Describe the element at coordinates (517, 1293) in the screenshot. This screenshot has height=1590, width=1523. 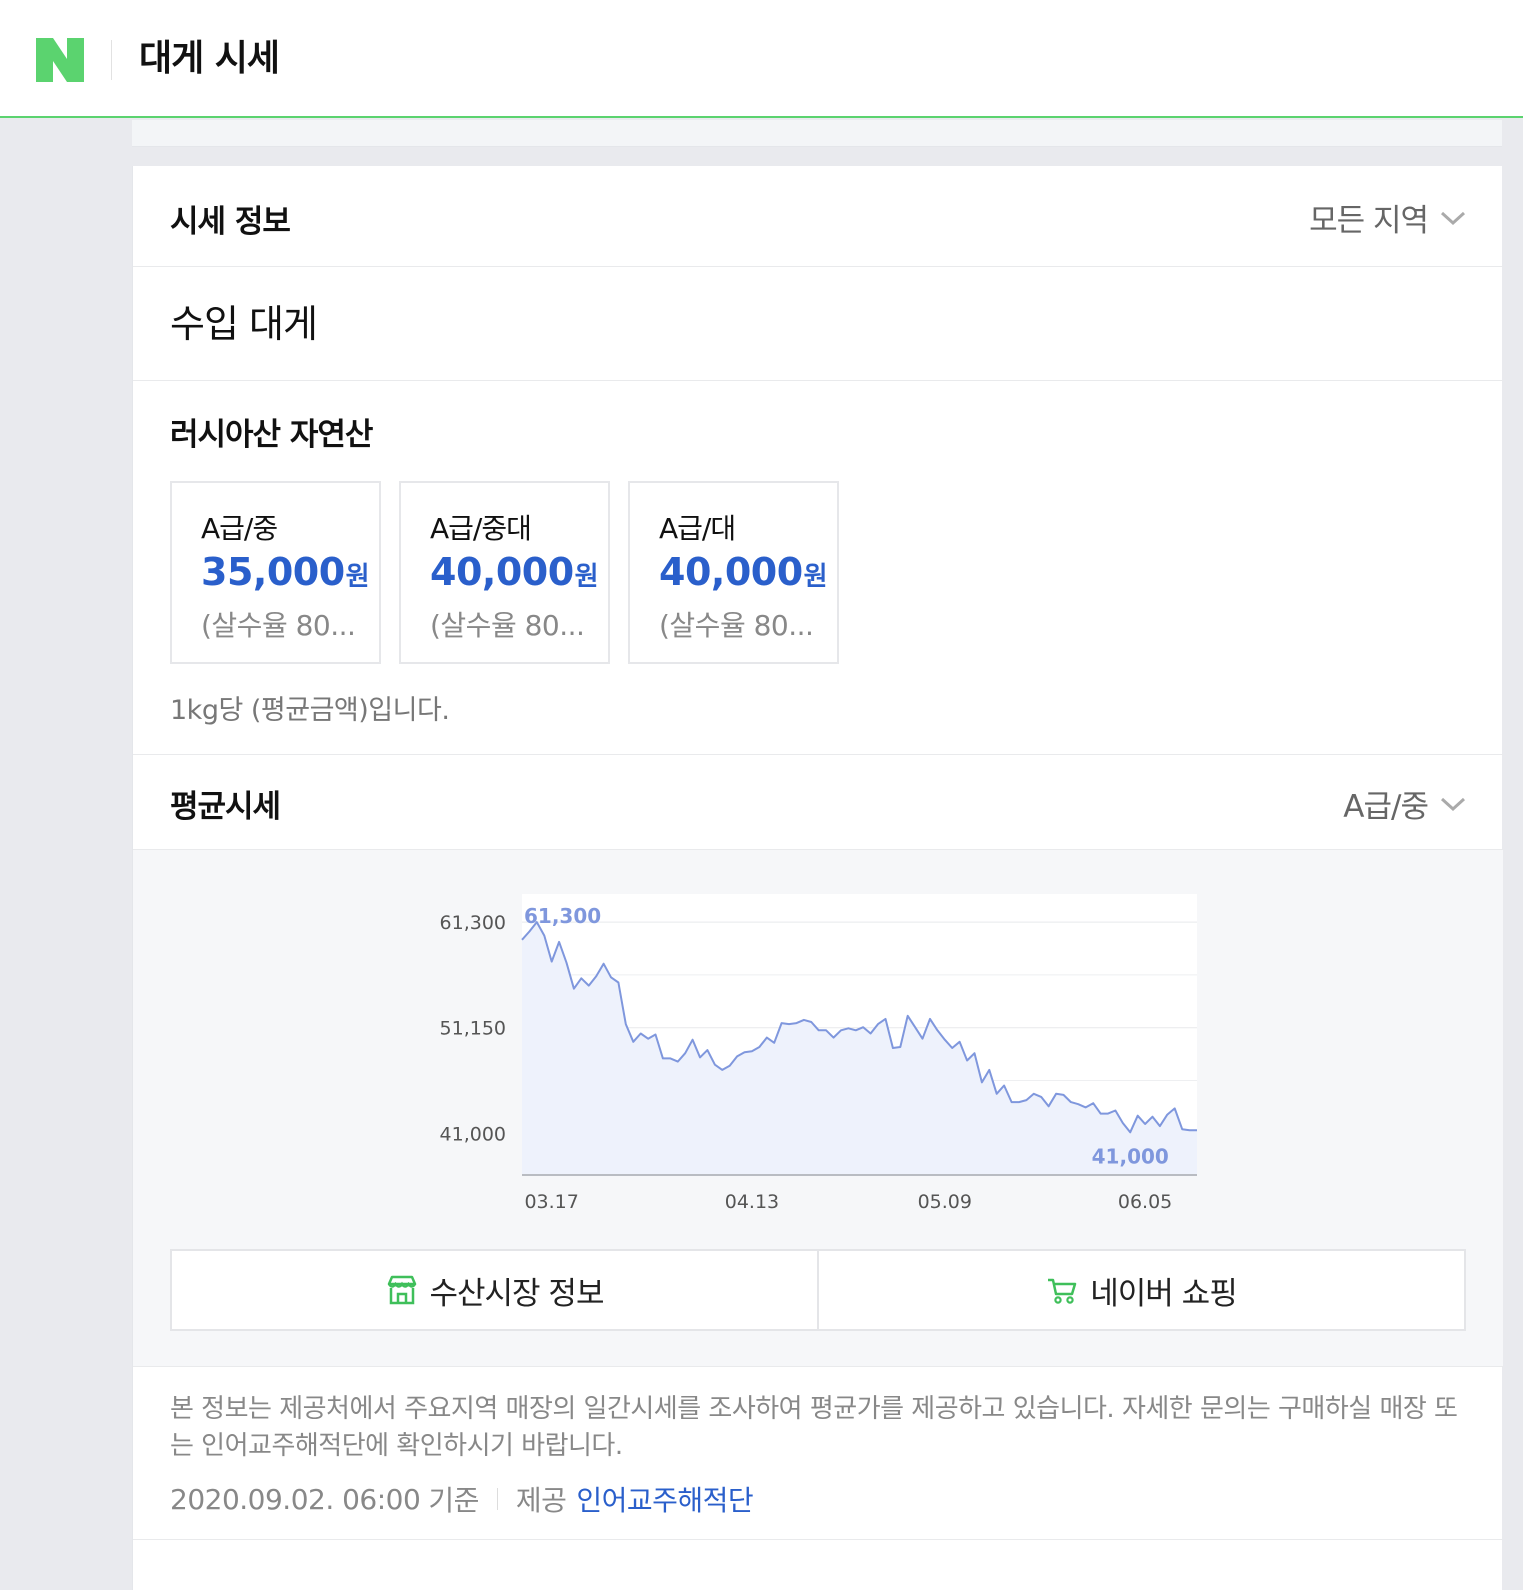
I see `market-info-label: 수산시장 정보` at that location.